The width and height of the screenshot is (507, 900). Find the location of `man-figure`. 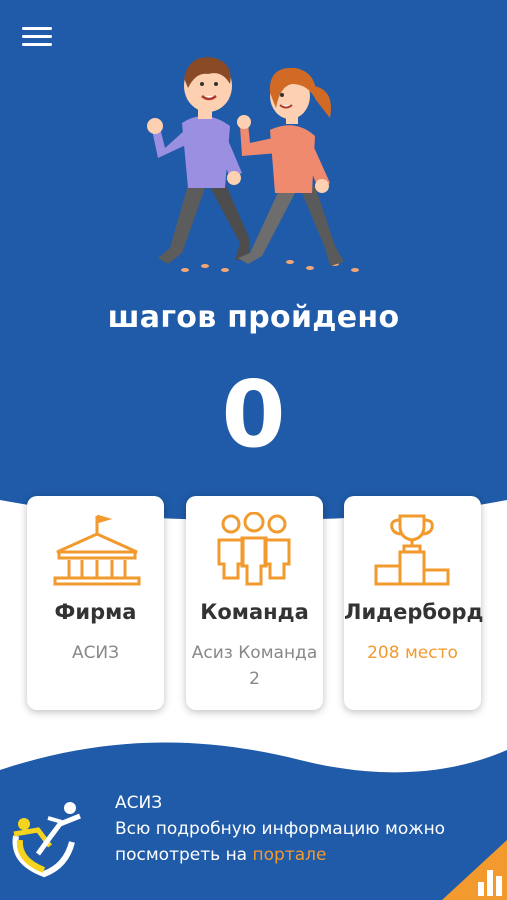

man-figure is located at coordinates (198, 160).